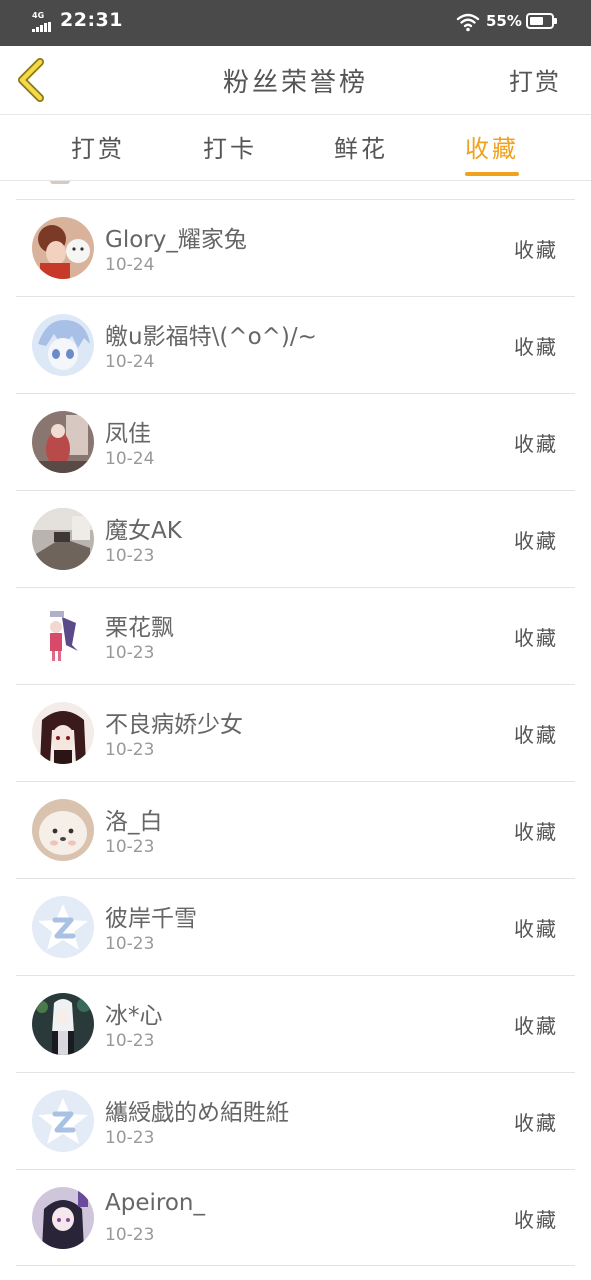 The image size is (591, 1280). What do you see at coordinates (492, 174) in the screenshot?
I see `active-tab-indicator` at bounding box center [492, 174].